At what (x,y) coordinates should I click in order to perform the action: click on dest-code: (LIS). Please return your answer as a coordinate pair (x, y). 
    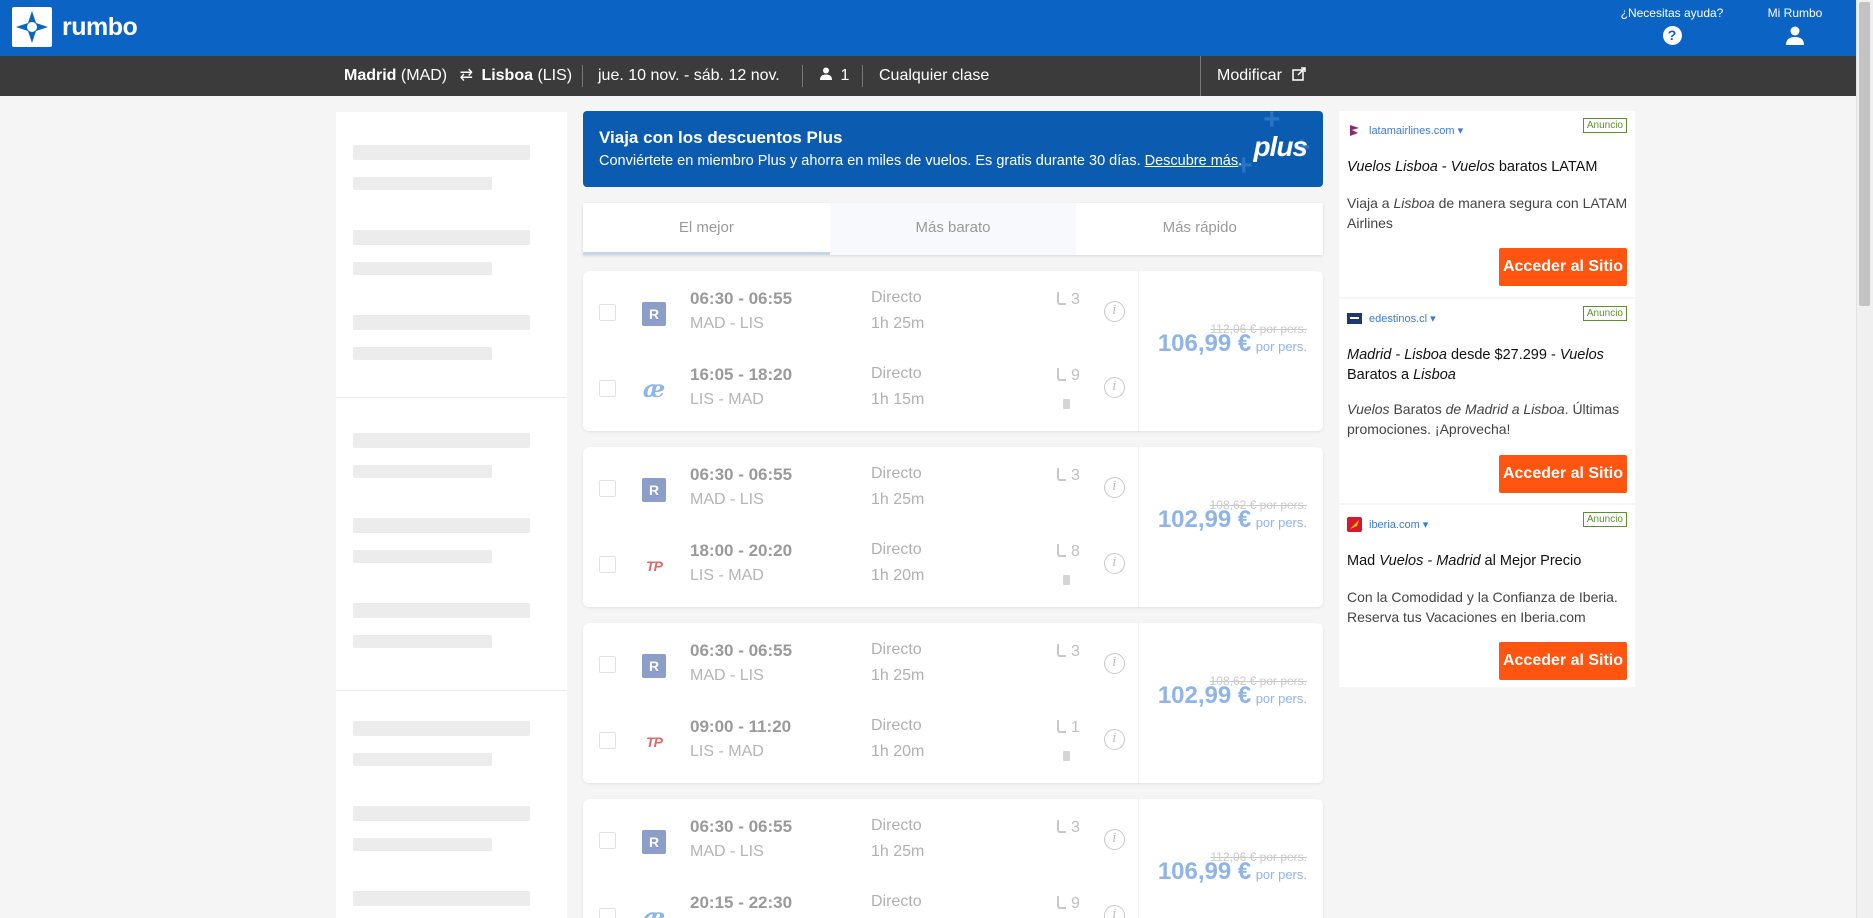
    Looking at the image, I should click on (555, 75).